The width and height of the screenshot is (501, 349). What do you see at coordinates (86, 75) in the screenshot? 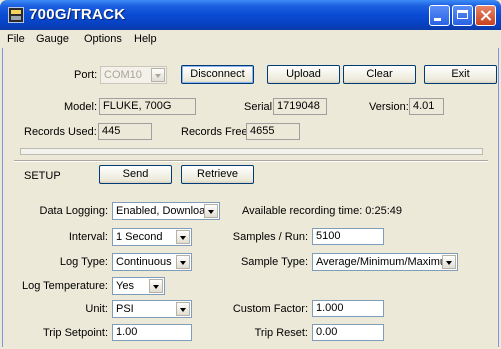
I see `port-label: Port:` at bounding box center [86, 75].